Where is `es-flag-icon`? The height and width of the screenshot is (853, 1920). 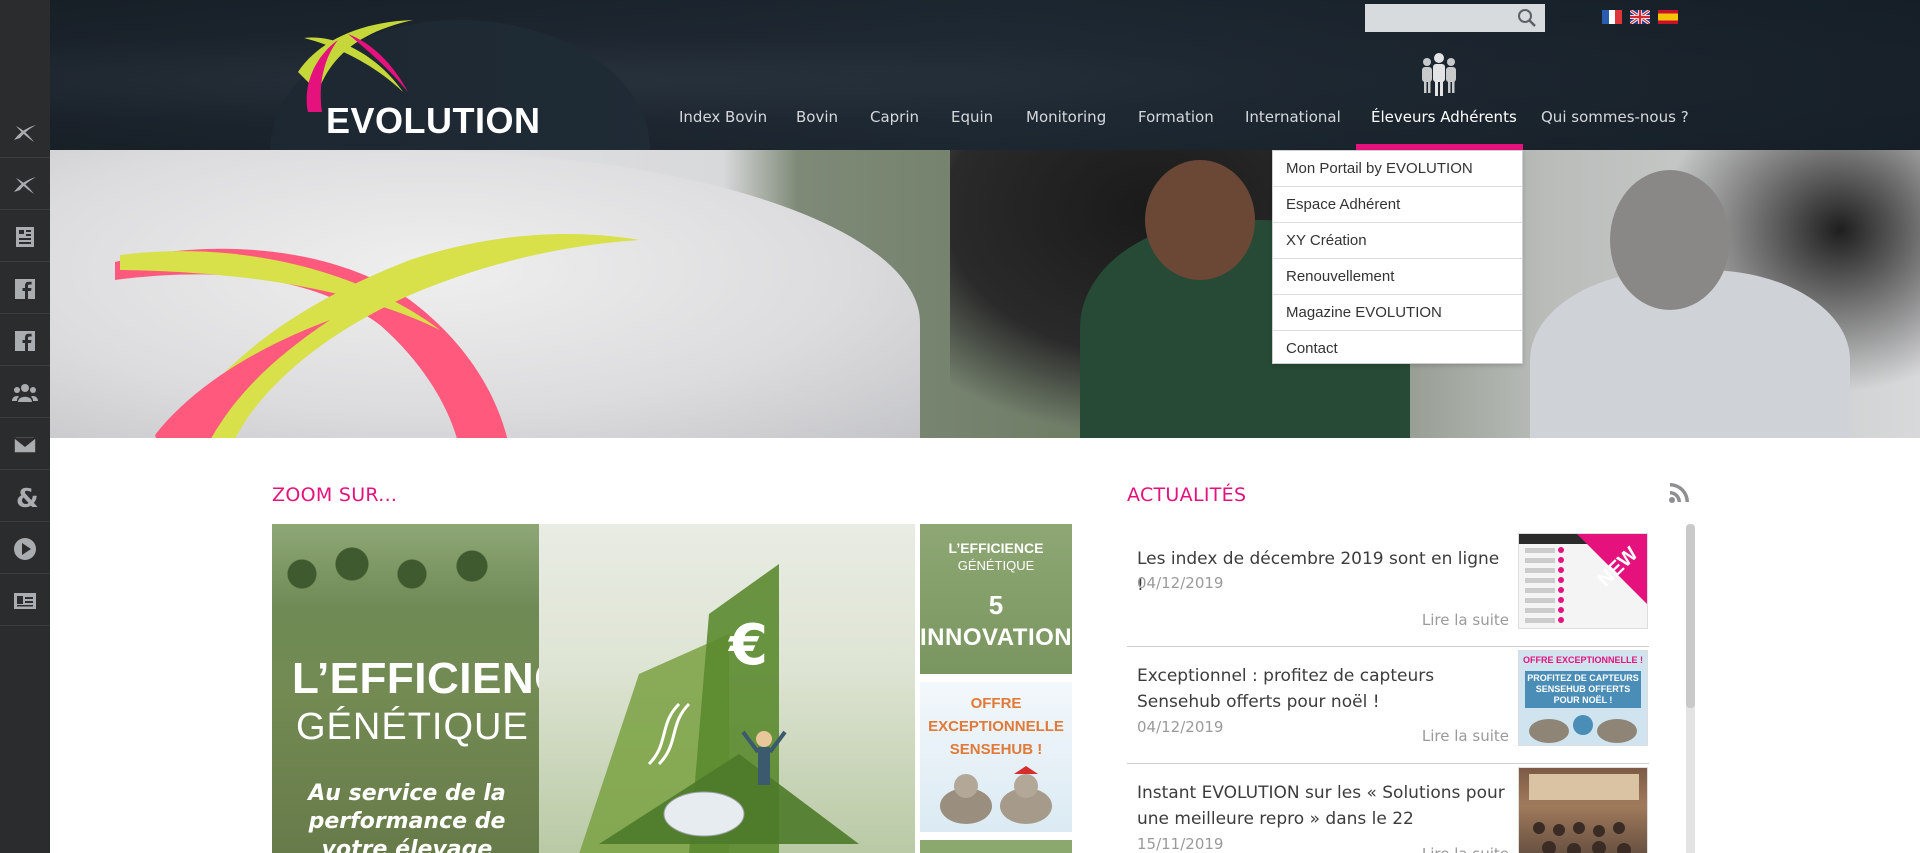
es-flag-icon is located at coordinates (1668, 17).